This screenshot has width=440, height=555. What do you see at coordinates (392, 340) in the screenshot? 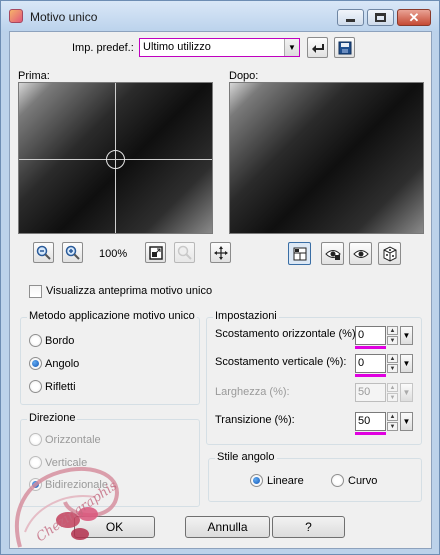
I see `h-offset-down-arrow-icon: ▼` at bounding box center [392, 340].